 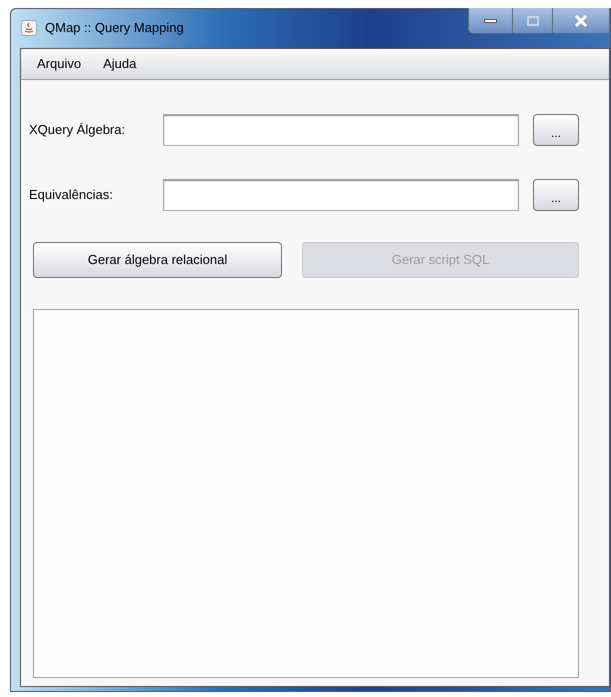 What do you see at coordinates (59, 64) in the screenshot?
I see `menu-item: Arquivo` at bounding box center [59, 64].